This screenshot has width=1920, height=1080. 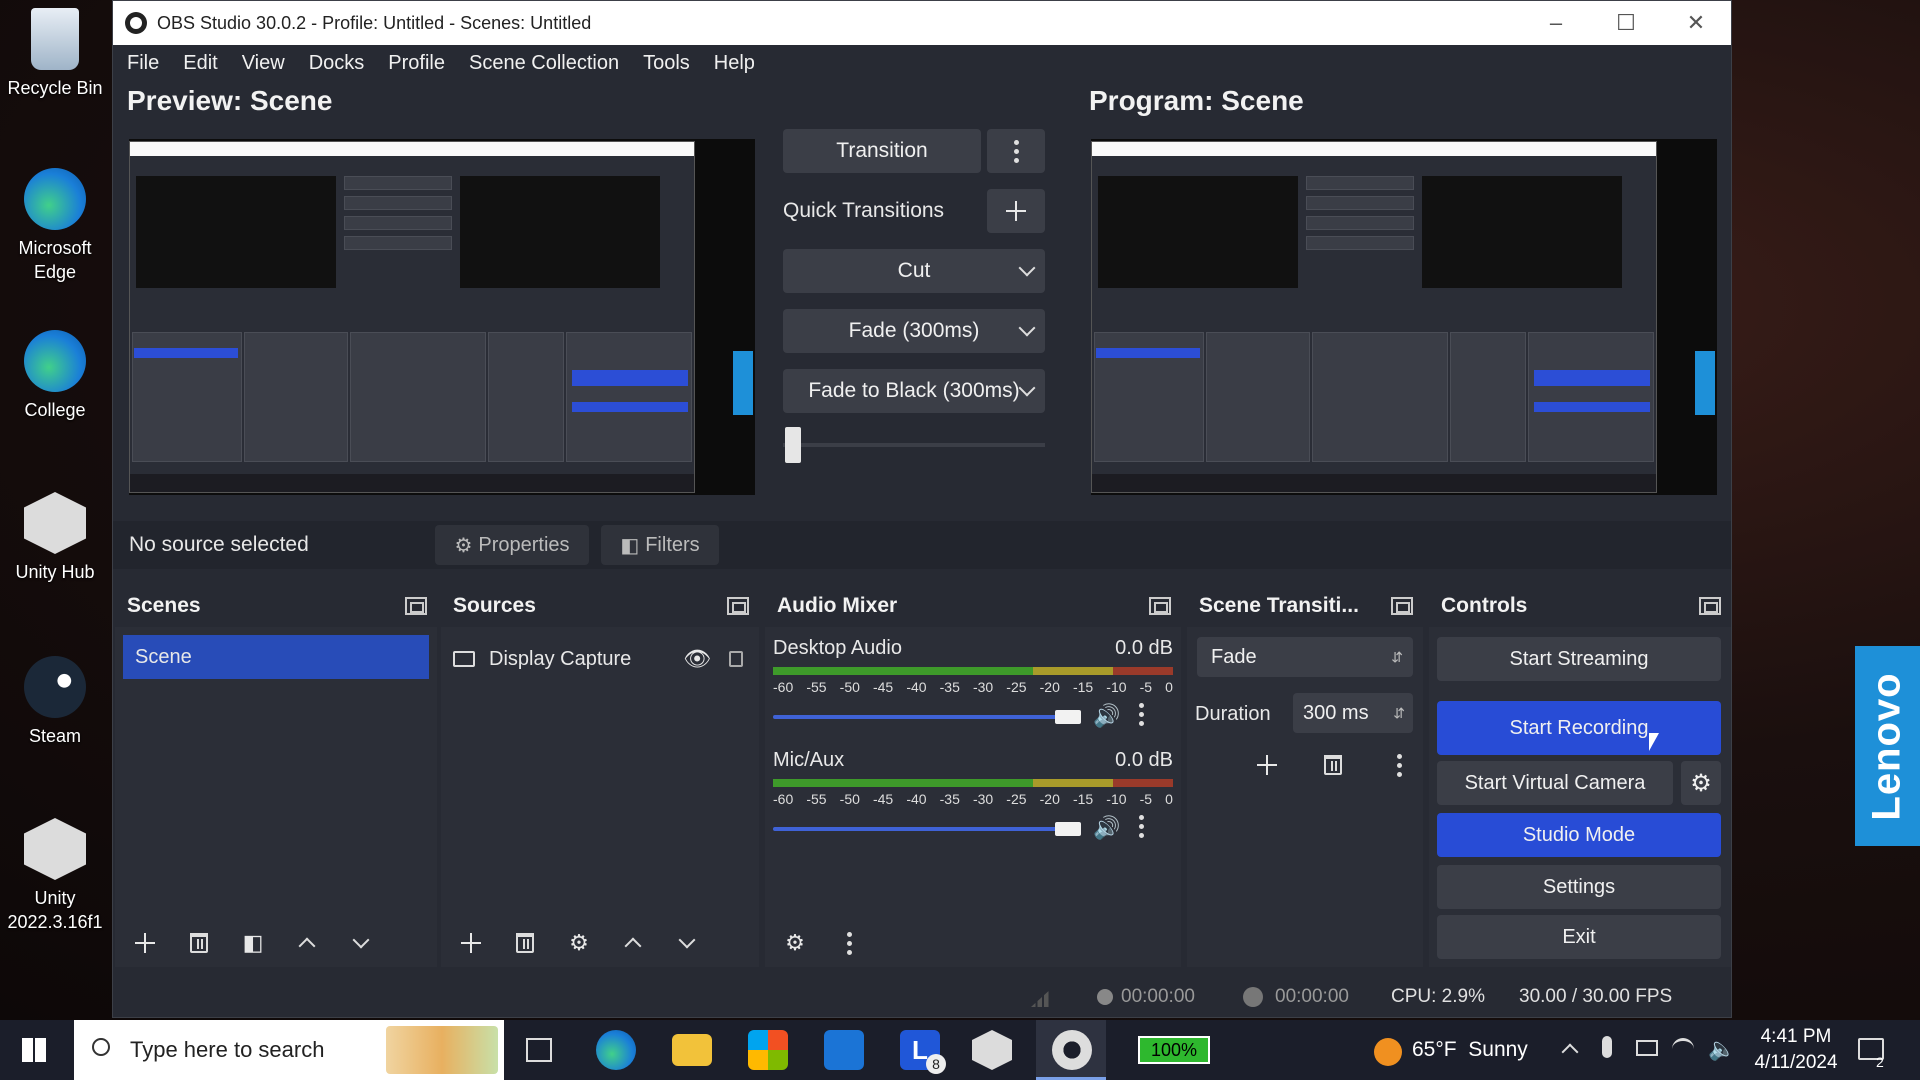 What do you see at coordinates (361, 943) in the screenshot?
I see `move-scene-down-button` at bounding box center [361, 943].